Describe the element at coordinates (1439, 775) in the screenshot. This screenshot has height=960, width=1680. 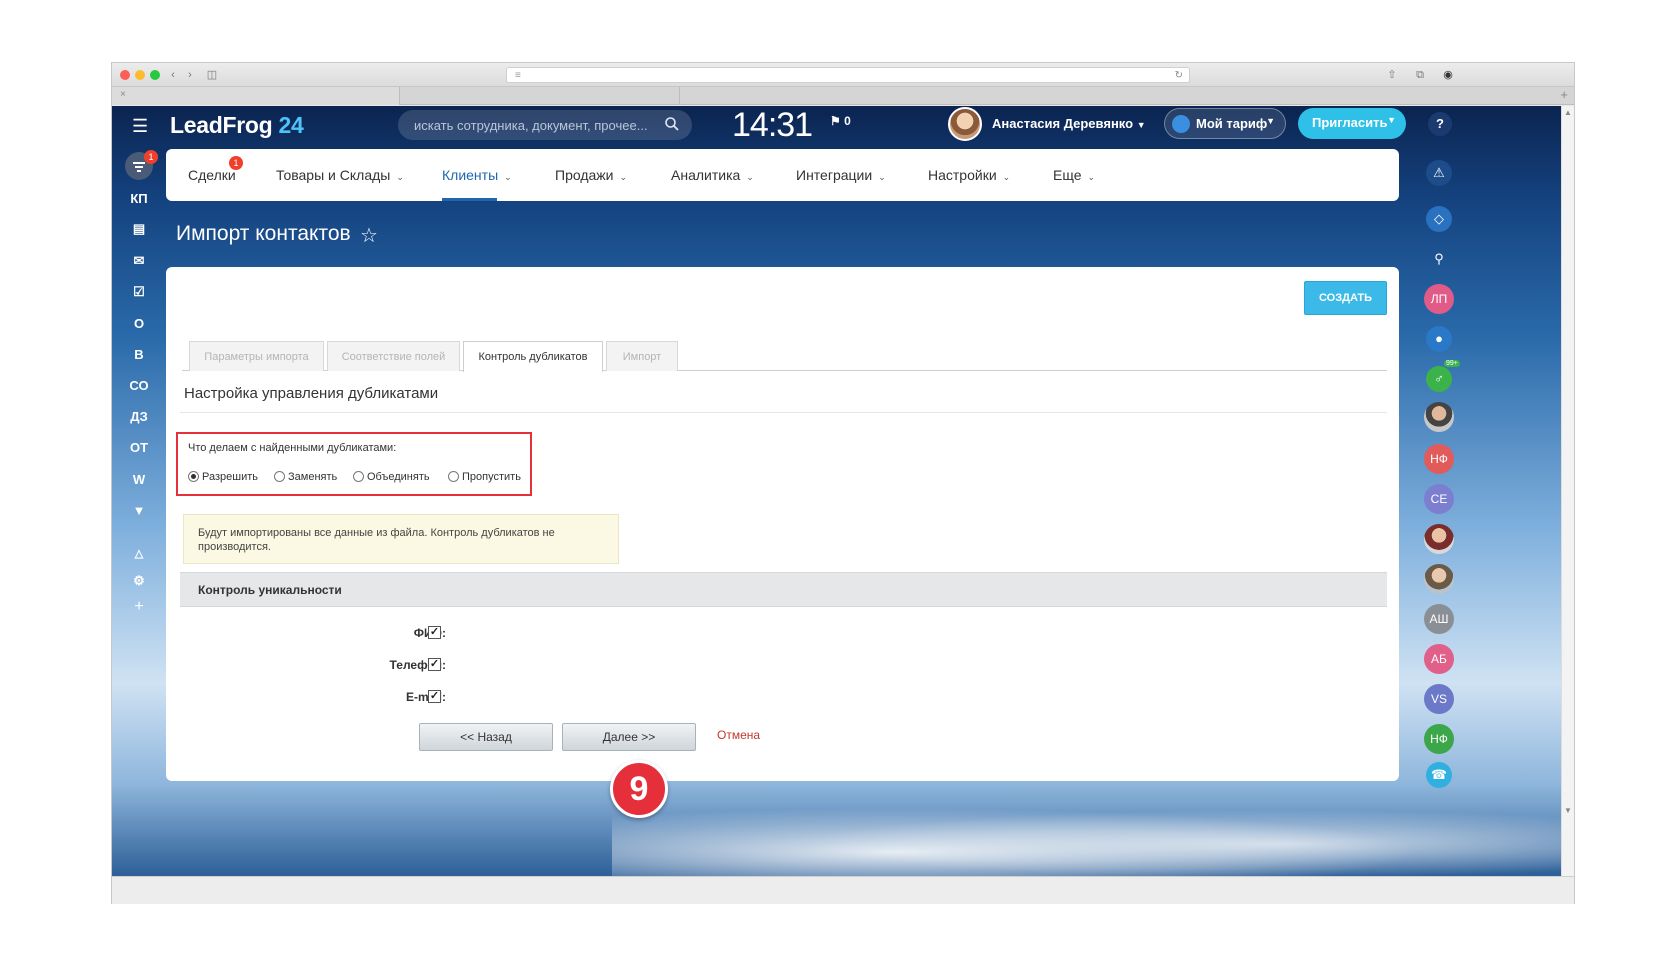
I see `phone-icon: ☎` at that location.